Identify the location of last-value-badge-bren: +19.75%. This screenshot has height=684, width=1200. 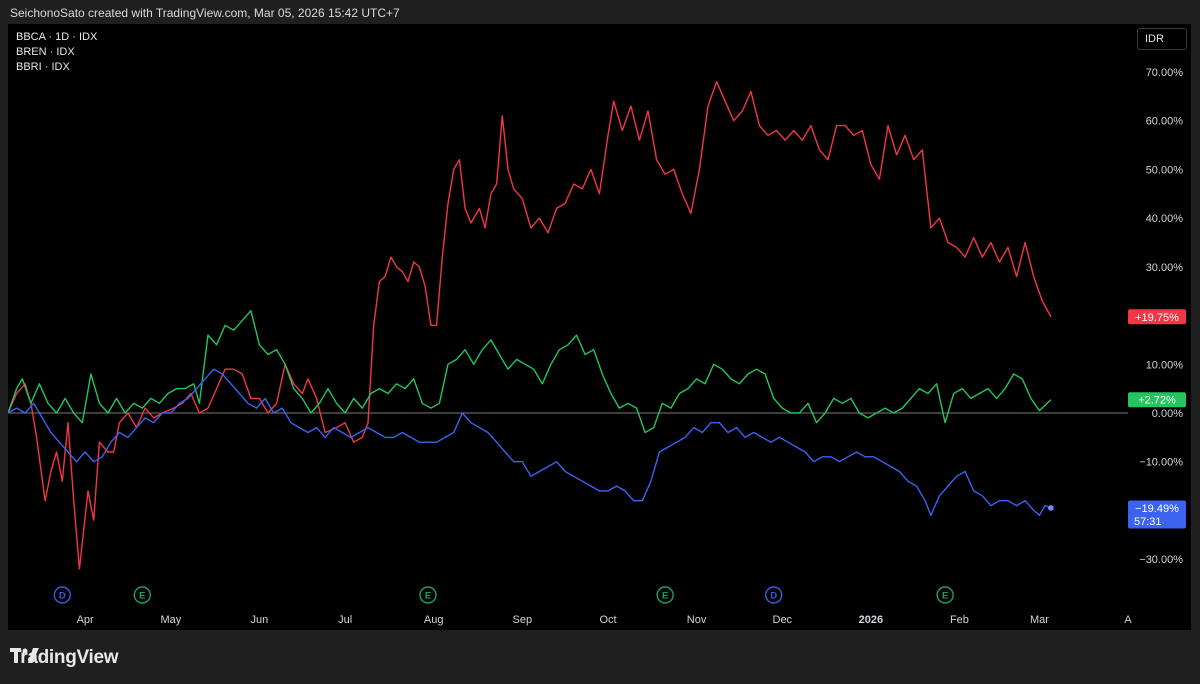
(1157, 317).